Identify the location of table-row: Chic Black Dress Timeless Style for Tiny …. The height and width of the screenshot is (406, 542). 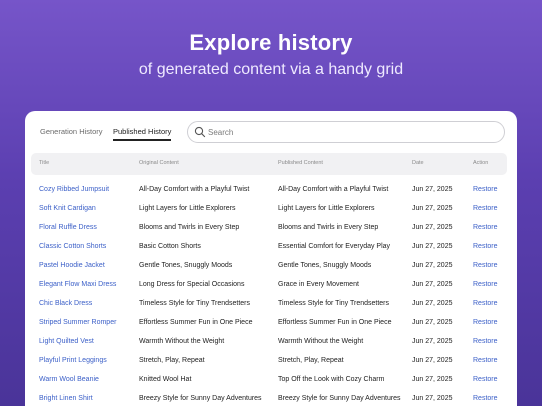
(269, 306).